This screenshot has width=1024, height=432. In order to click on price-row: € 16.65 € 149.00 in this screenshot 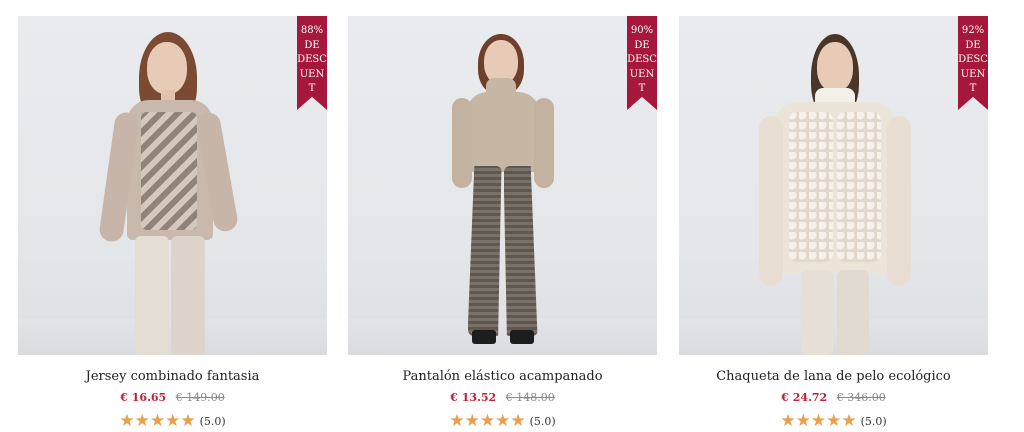, I will do `click(172, 398)`.